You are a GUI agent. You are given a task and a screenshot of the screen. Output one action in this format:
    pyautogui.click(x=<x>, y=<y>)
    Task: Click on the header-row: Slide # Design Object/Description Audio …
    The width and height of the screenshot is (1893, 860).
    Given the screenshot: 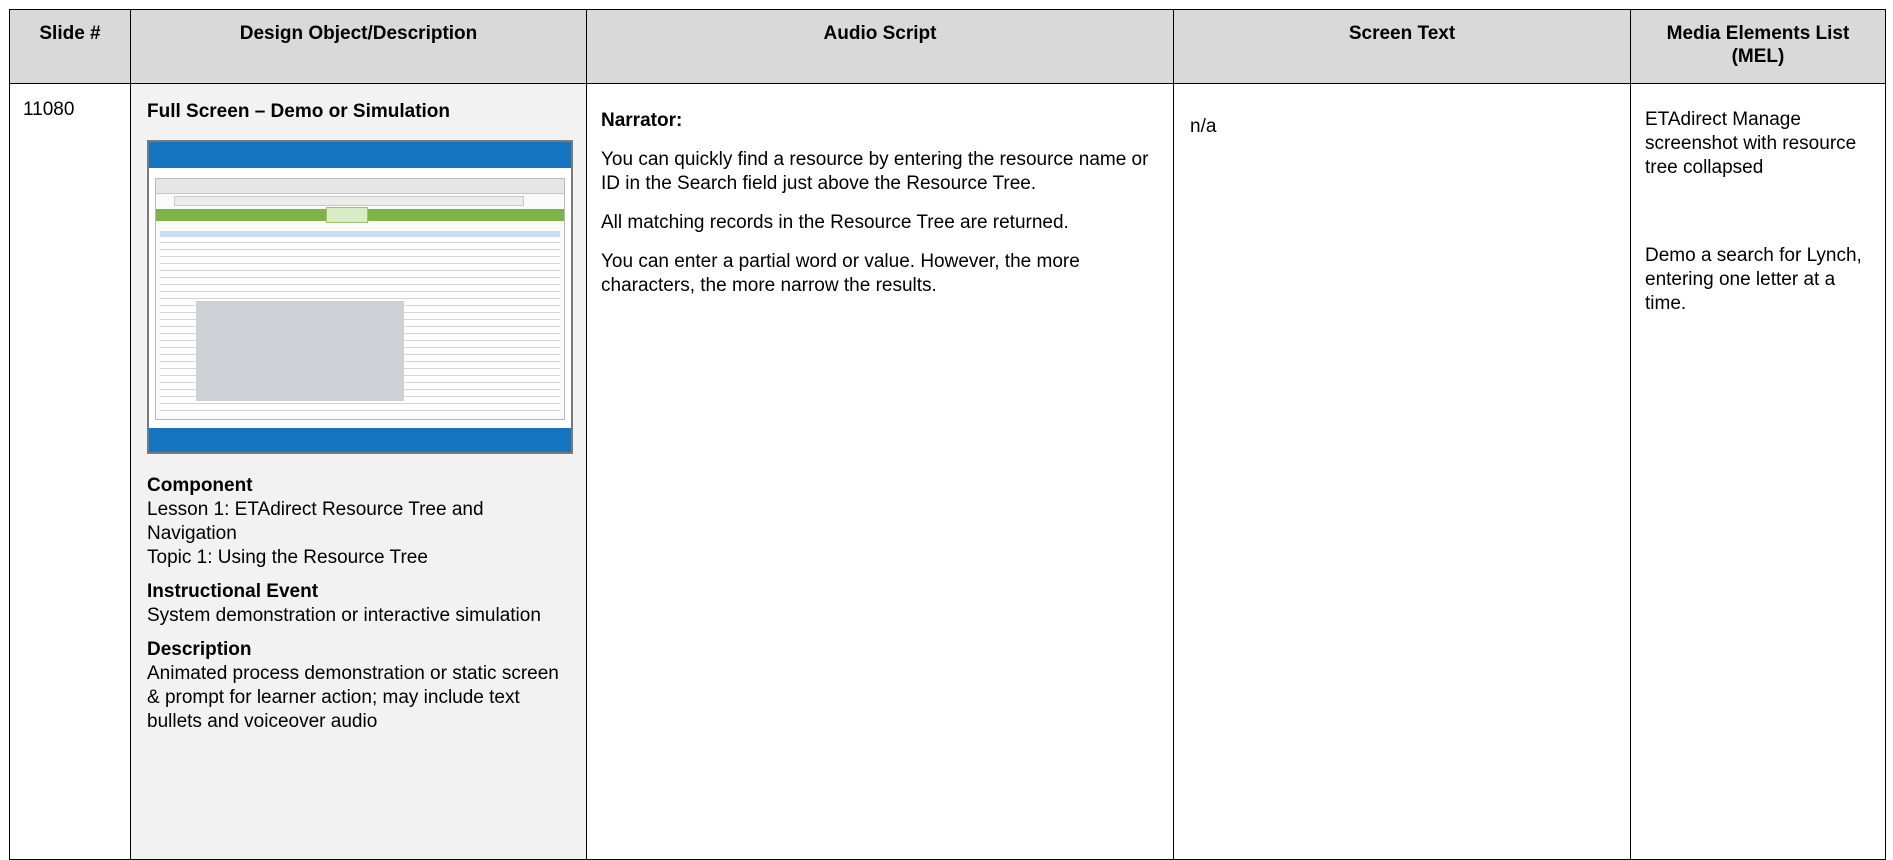 What is the action you would take?
    pyautogui.click(x=947, y=46)
    